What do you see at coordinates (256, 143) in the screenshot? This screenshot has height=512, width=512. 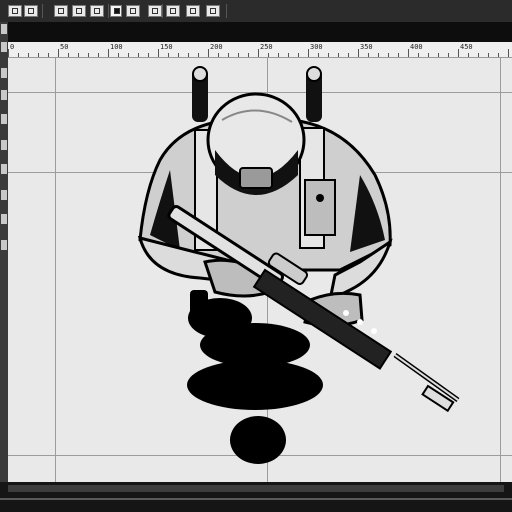 I see `helmet` at bounding box center [256, 143].